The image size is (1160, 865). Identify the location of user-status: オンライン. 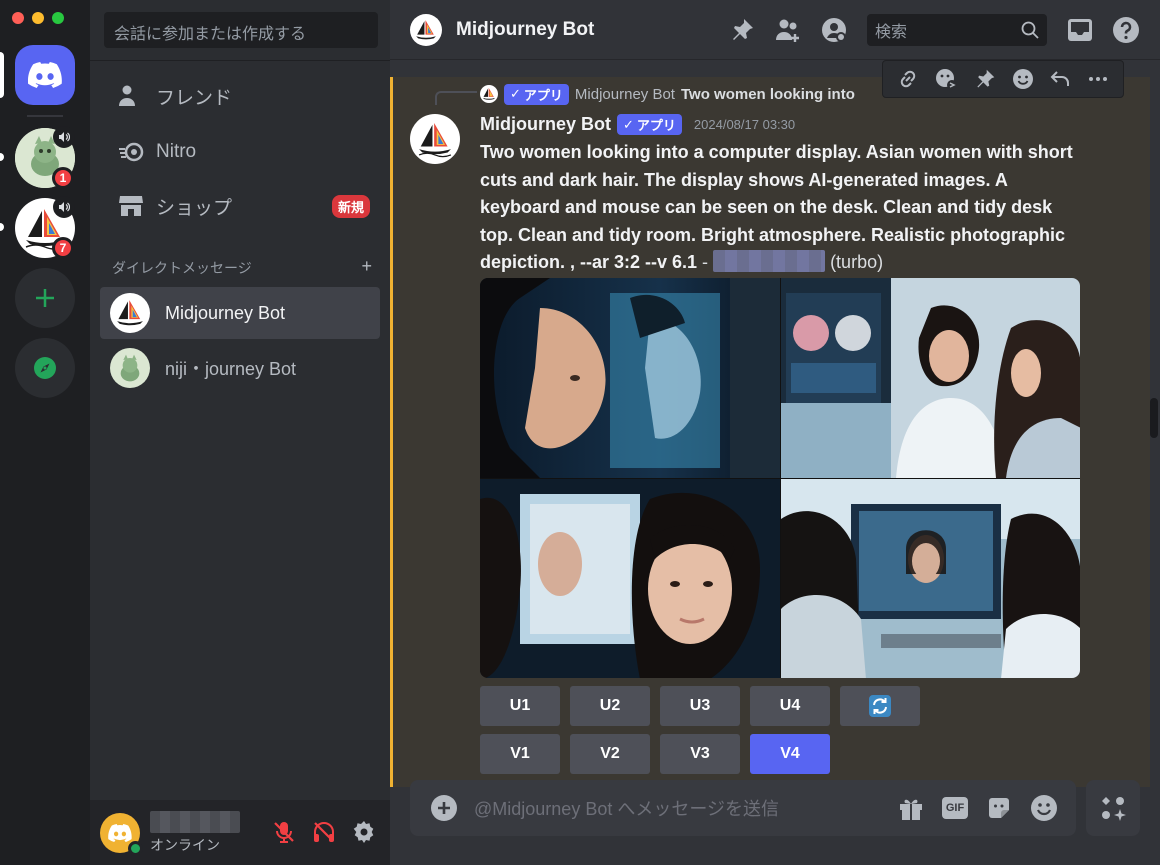
(185, 844).